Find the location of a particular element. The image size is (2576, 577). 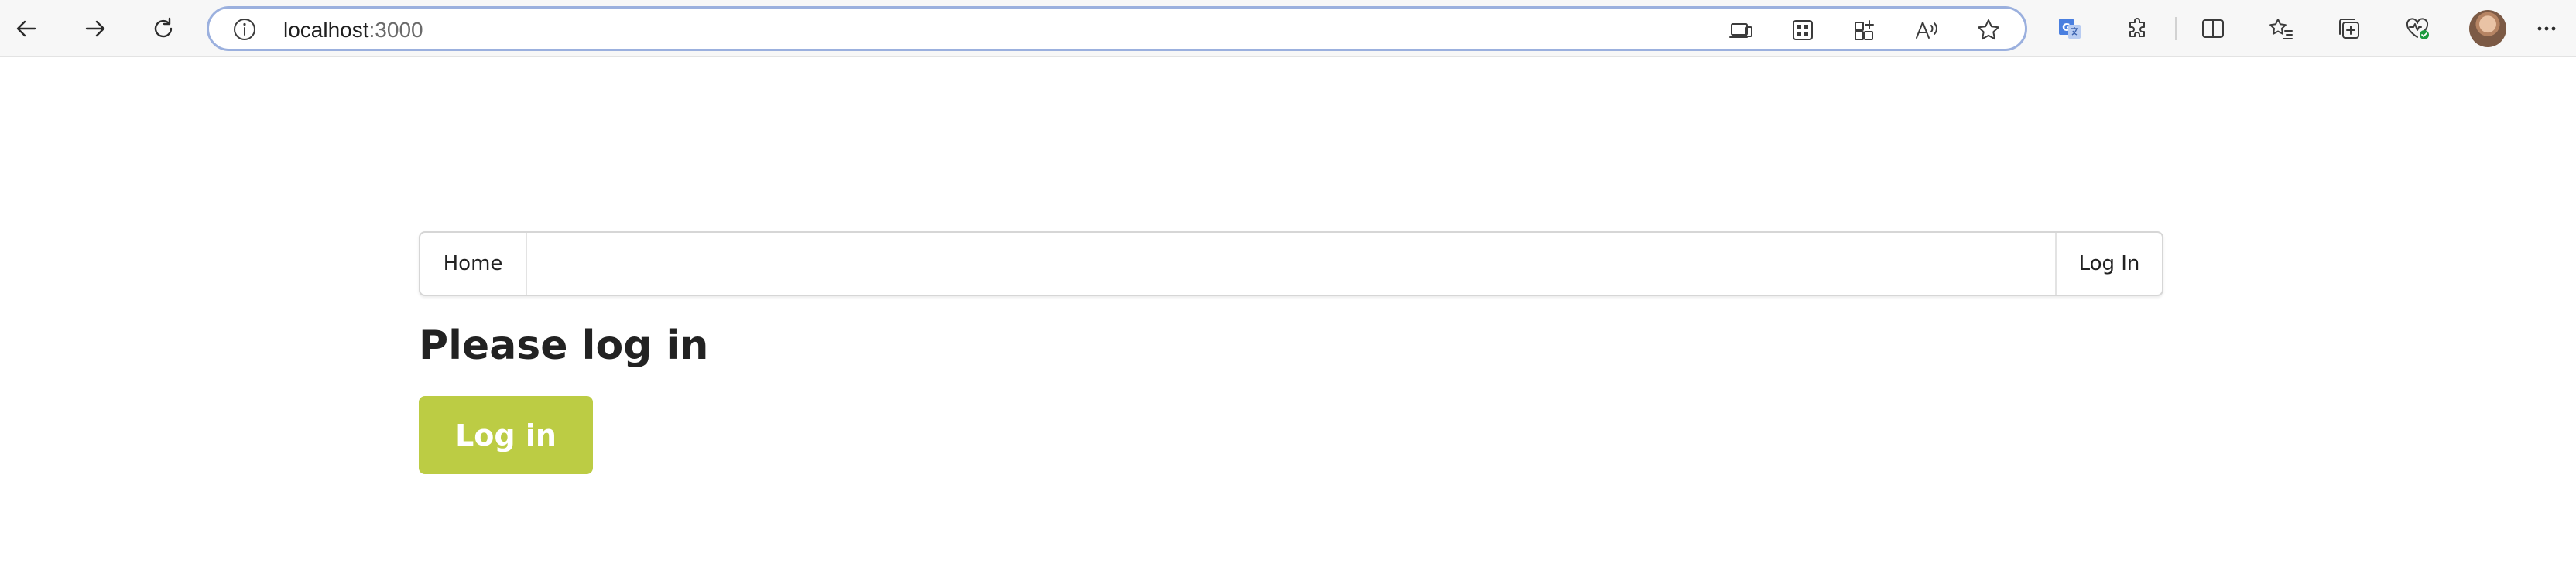

favorites-list-icon is located at coordinates (2281, 29).